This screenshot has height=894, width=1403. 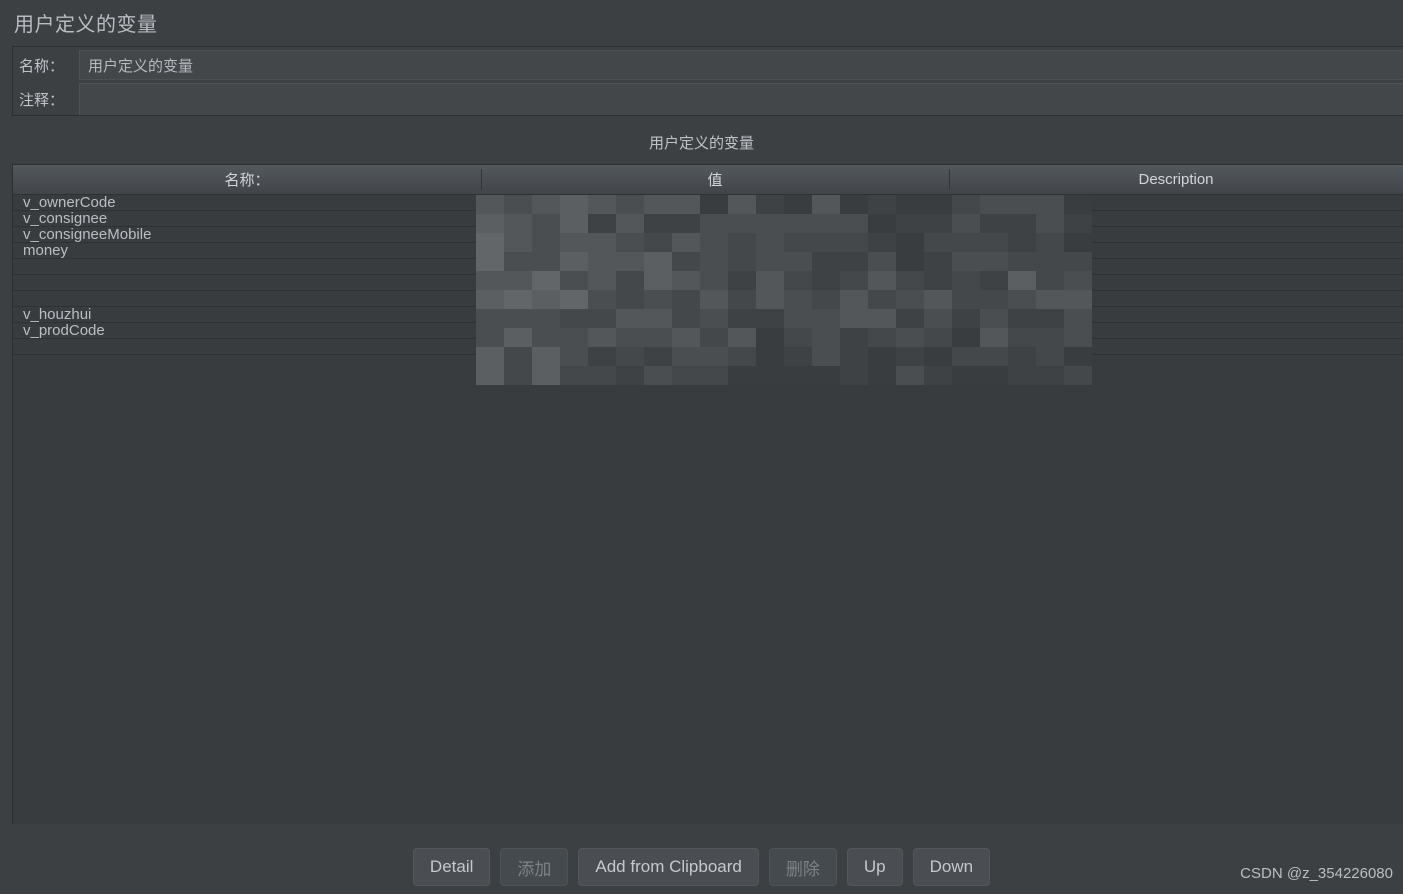 What do you see at coordinates (86, 25) in the screenshot?
I see `page-title: 用户定义的变量` at bounding box center [86, 25].